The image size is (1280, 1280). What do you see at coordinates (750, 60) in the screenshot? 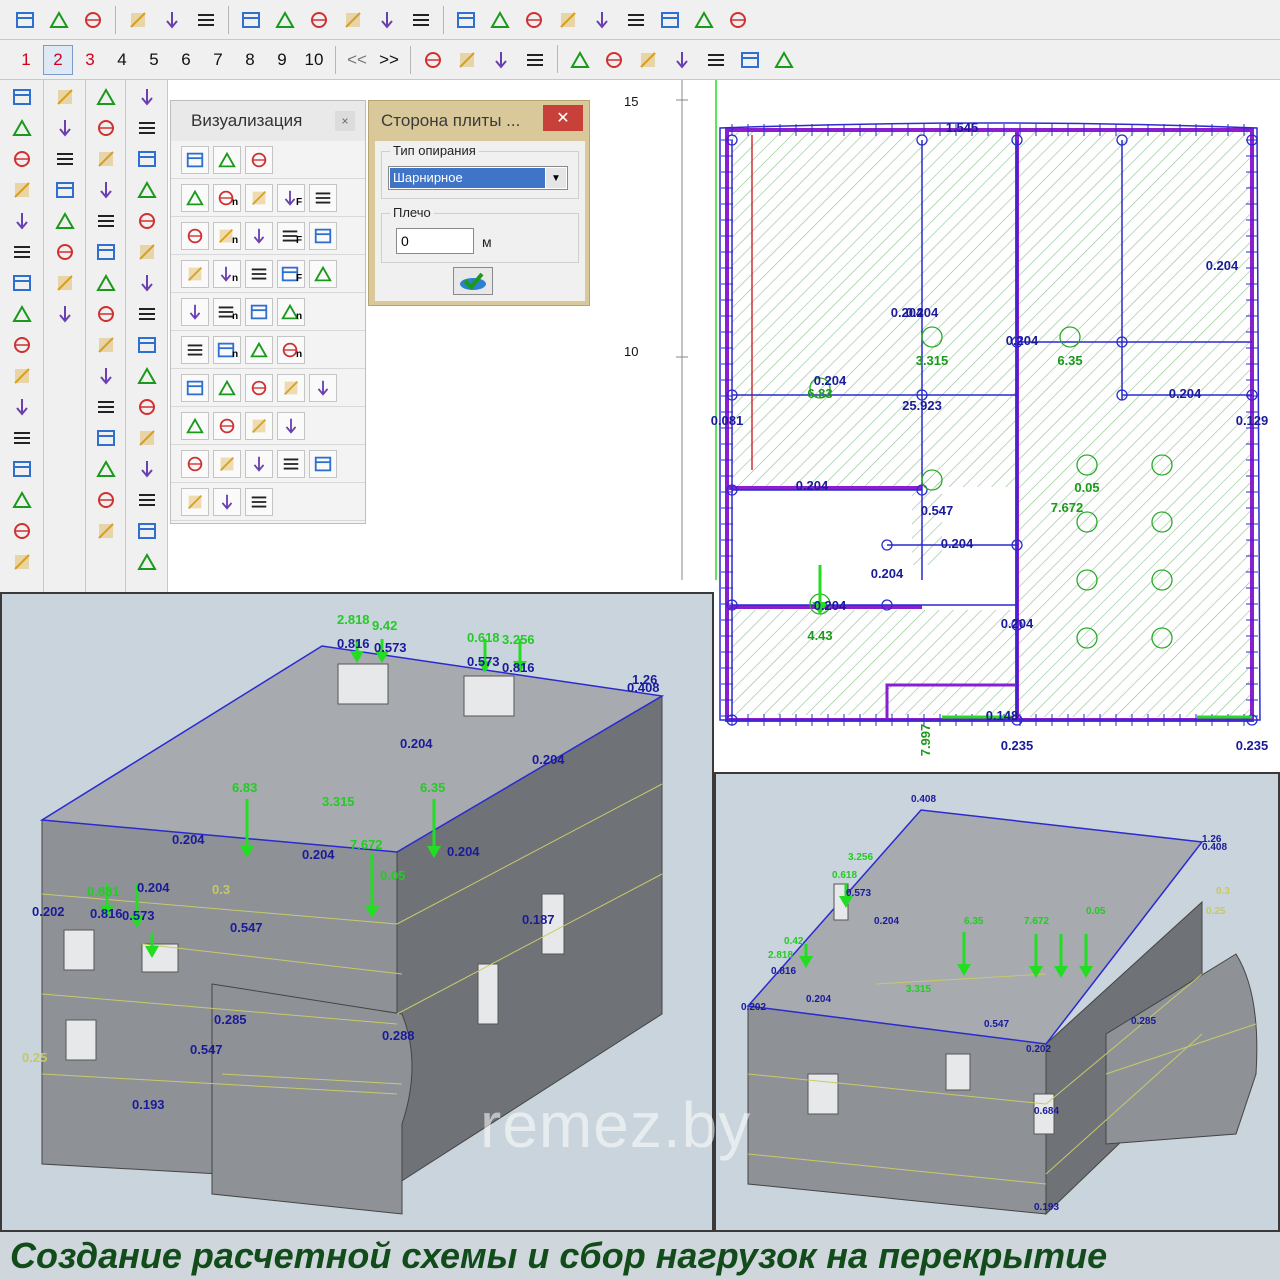
I see `leaf-icon` at bounding box center [750, 60].